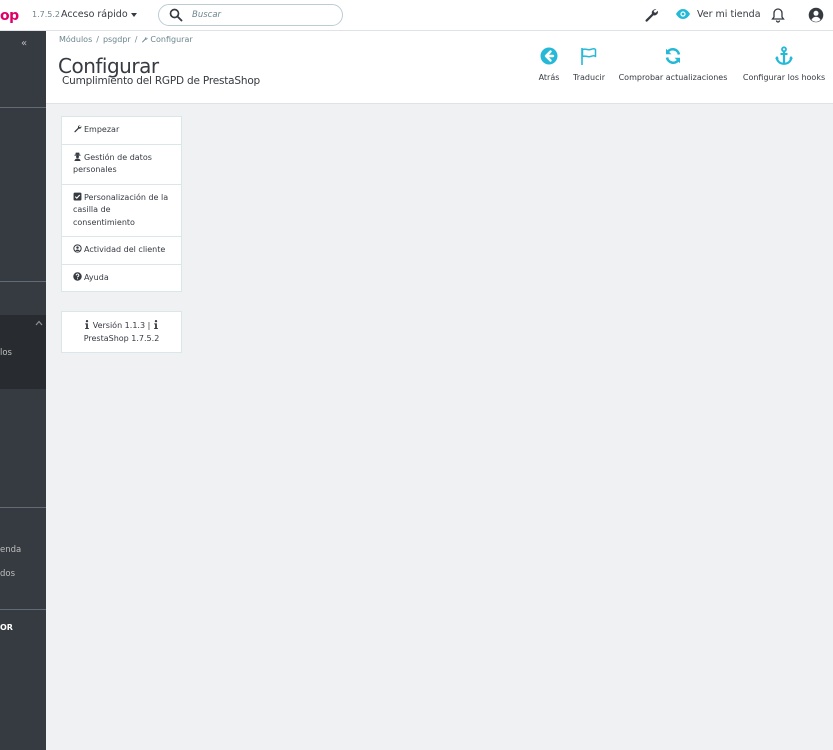  Describe the element at coordinates (416, 15) in the screenshot. I see `top-bar: op 1.7.5.2 Acceso rápido Ver mi tienda` at that location.